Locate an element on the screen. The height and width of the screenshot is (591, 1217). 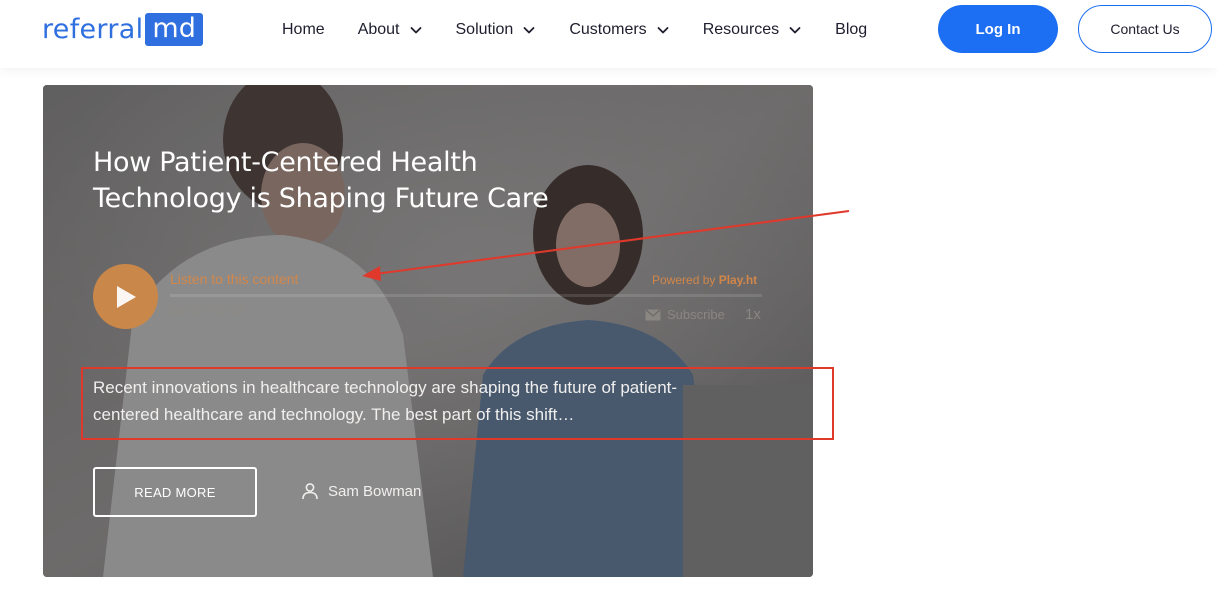
nav-item-resources: Resources is located at coordinates (752, 30).